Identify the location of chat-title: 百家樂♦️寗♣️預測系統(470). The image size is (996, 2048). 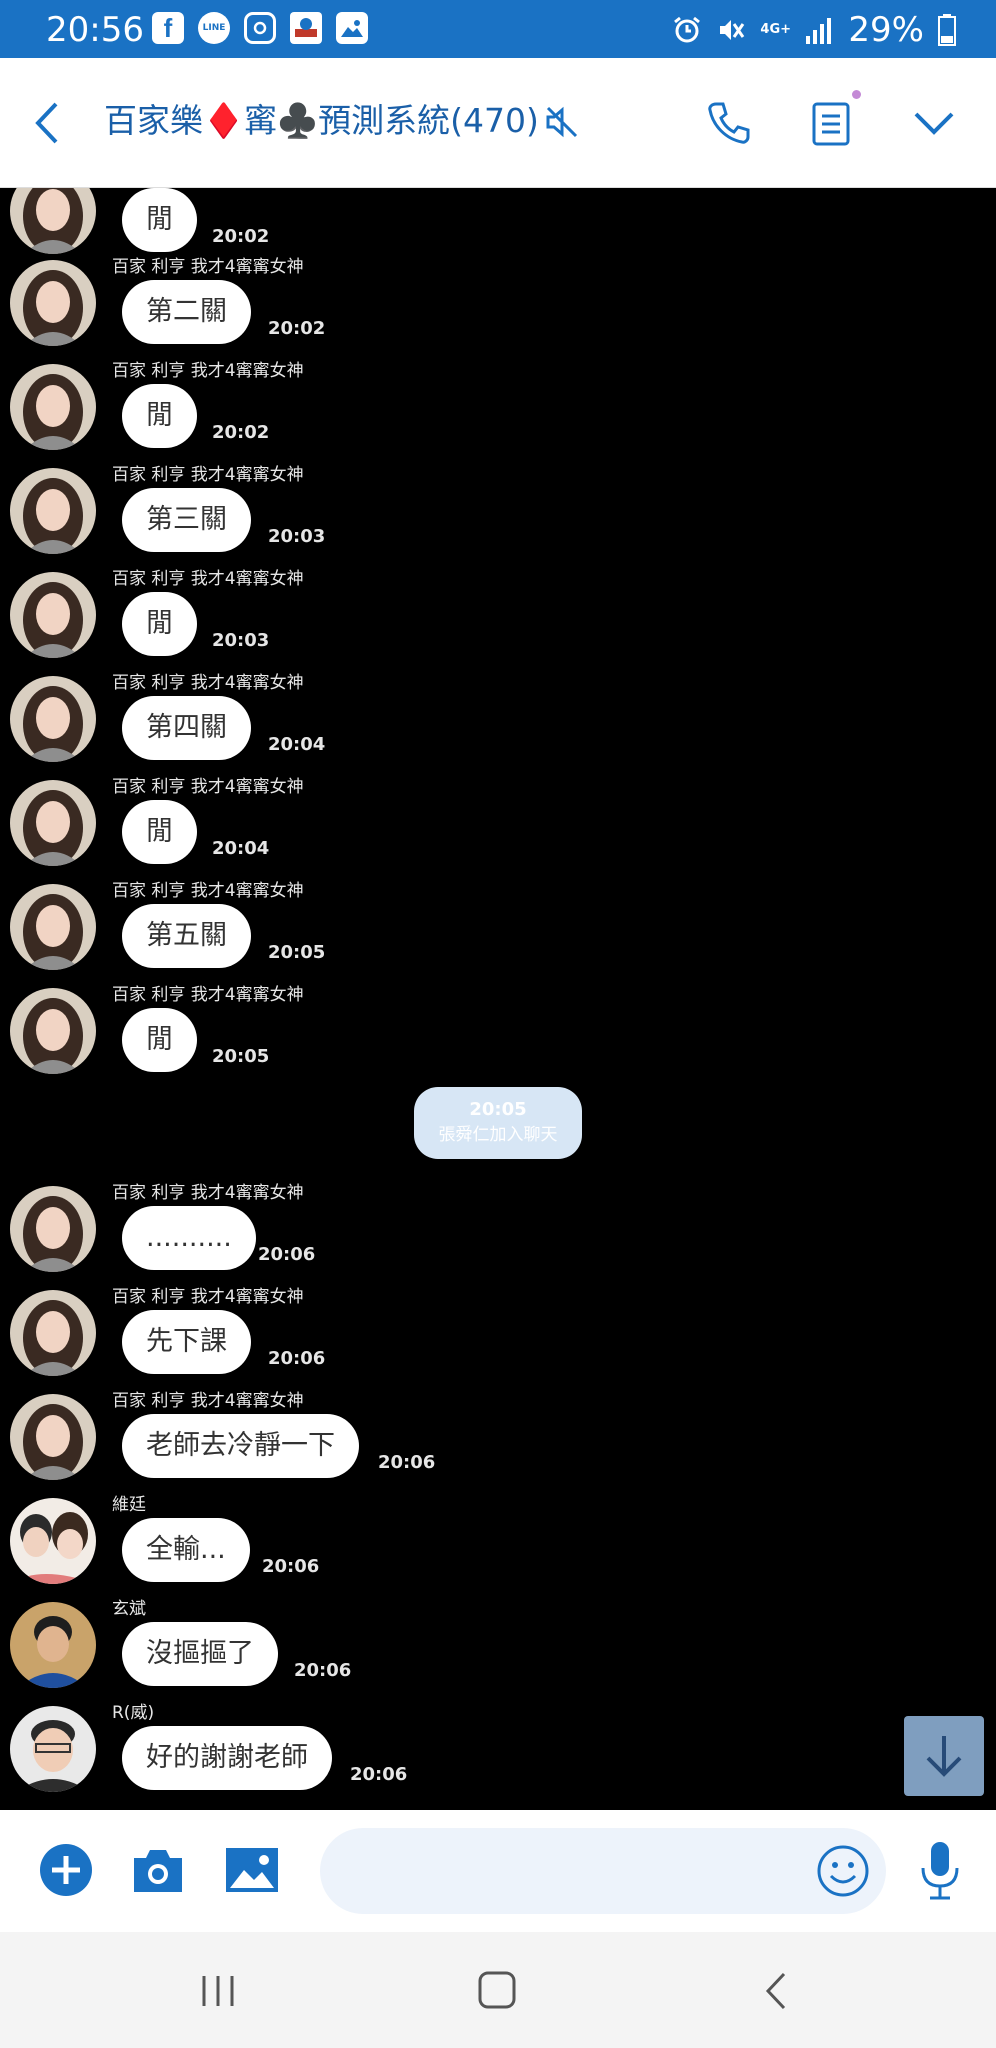
(321, 121).